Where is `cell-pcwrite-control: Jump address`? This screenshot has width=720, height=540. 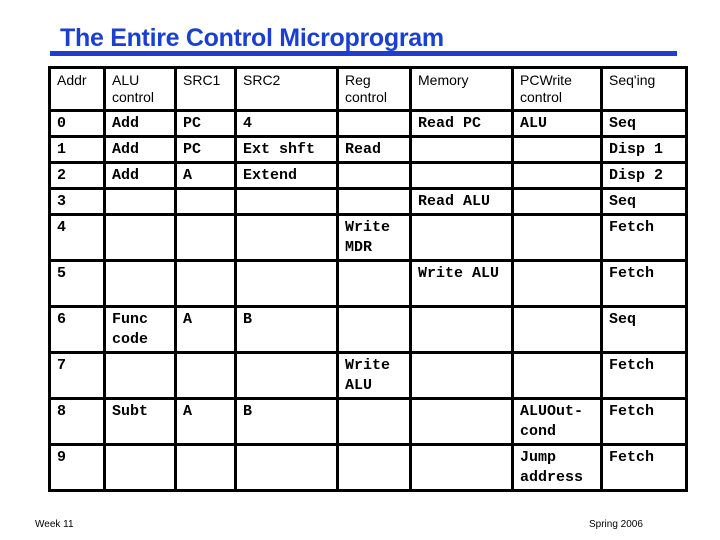 cell-pcwrite-control: Jump address is located at coordinates (557, 467).